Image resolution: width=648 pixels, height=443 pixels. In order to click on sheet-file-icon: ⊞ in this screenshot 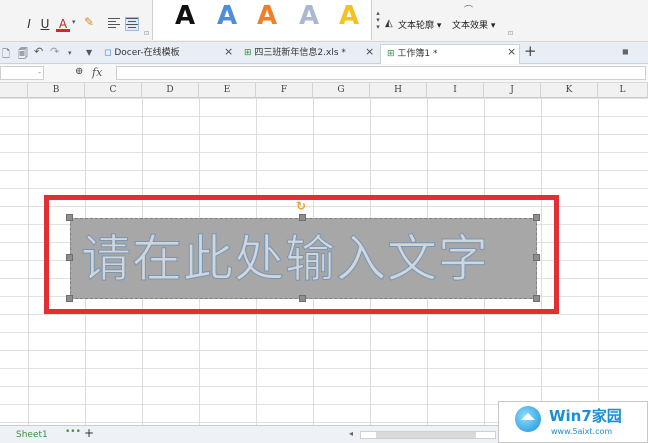, I will do `click(392, 54)`.